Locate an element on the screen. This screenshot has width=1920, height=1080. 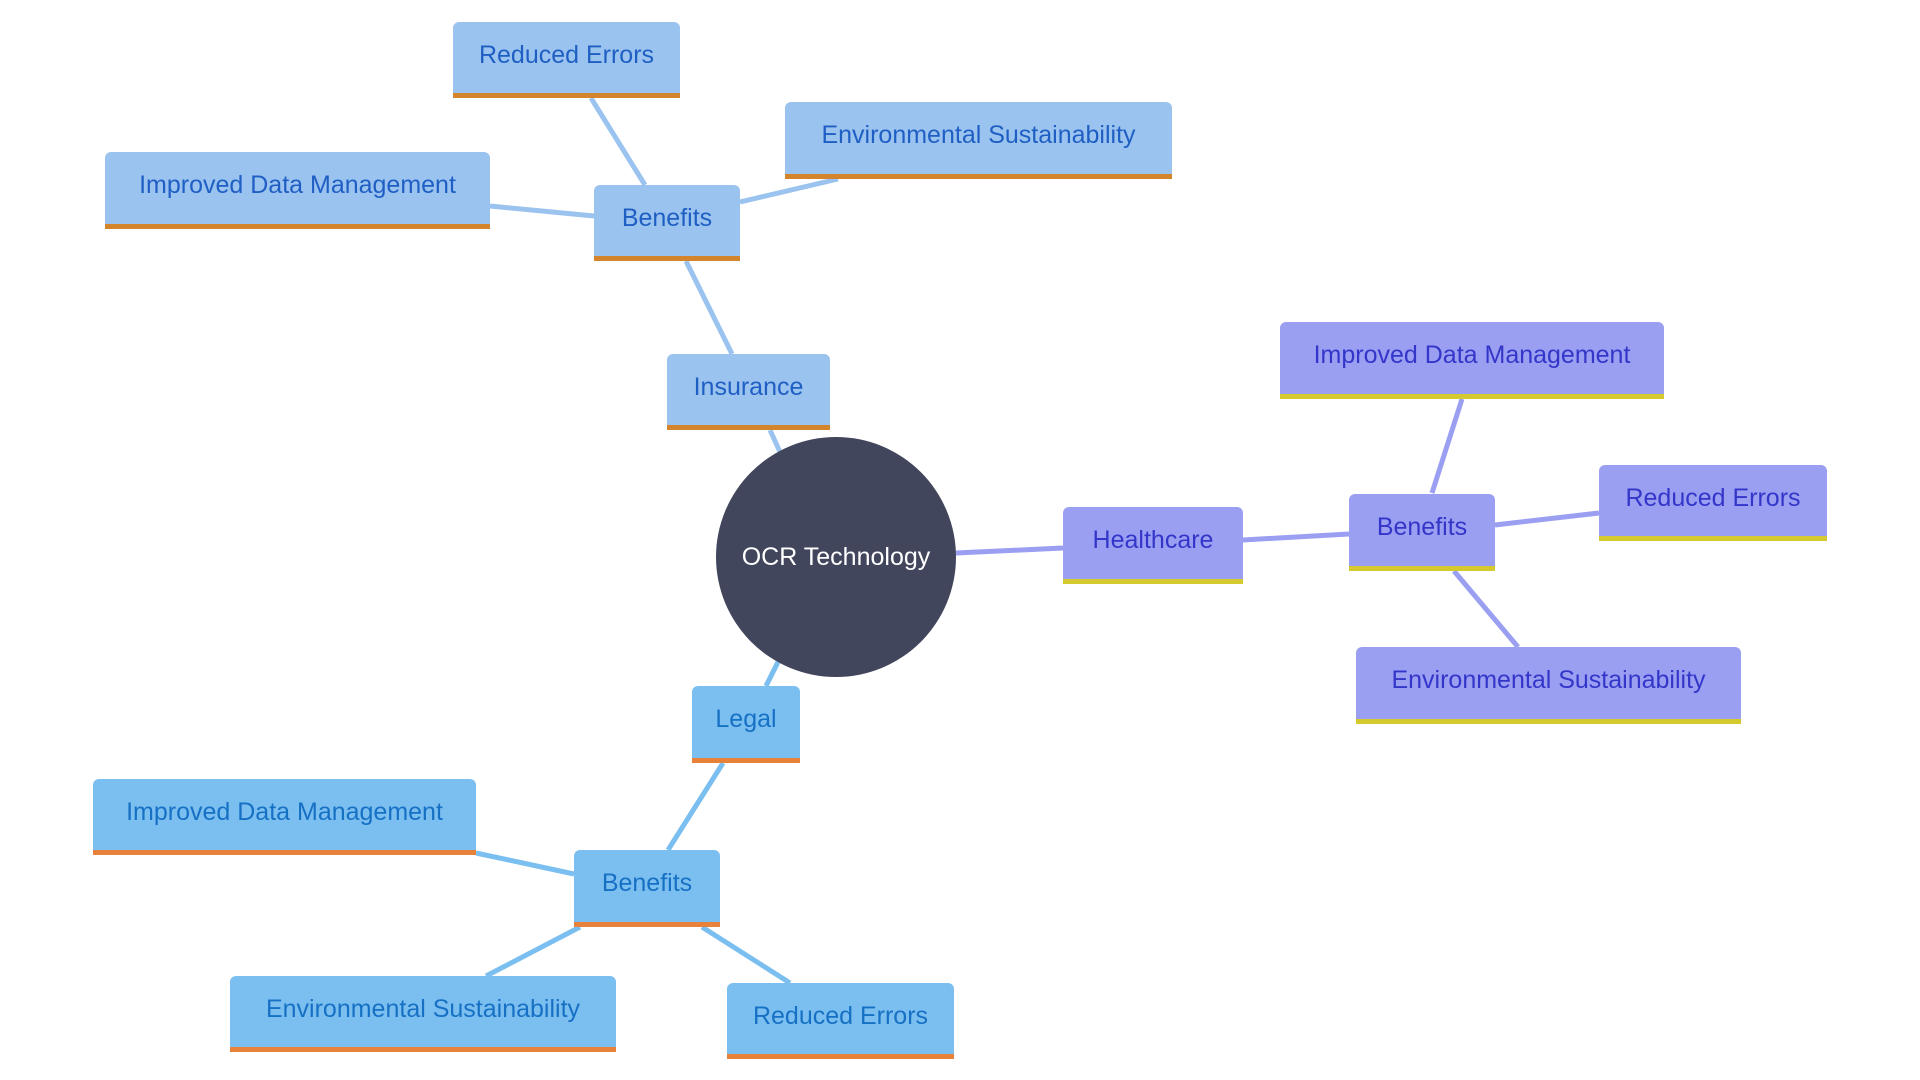
node-healthcare-improved-data-management: Improved Data Management is located at coordinates (1472, 360).